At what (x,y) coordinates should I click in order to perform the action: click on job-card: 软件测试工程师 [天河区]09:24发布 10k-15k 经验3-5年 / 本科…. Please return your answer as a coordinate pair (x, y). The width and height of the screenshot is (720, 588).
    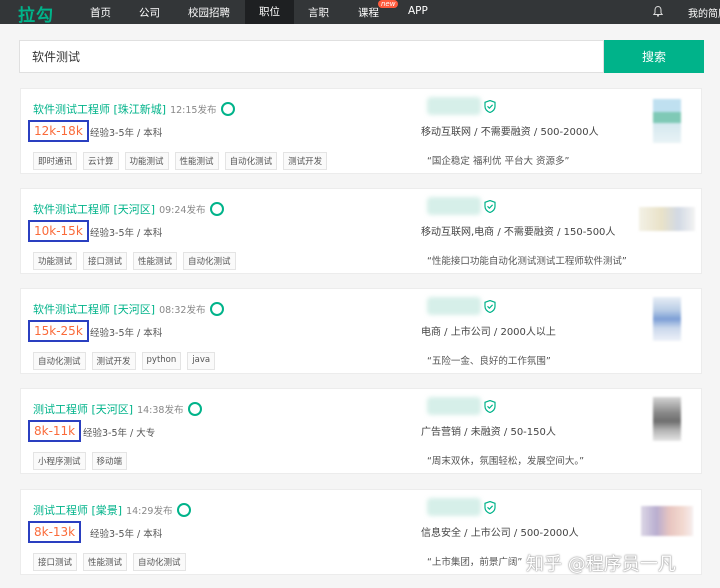
    Looking at the image, I should click on (361, 231).